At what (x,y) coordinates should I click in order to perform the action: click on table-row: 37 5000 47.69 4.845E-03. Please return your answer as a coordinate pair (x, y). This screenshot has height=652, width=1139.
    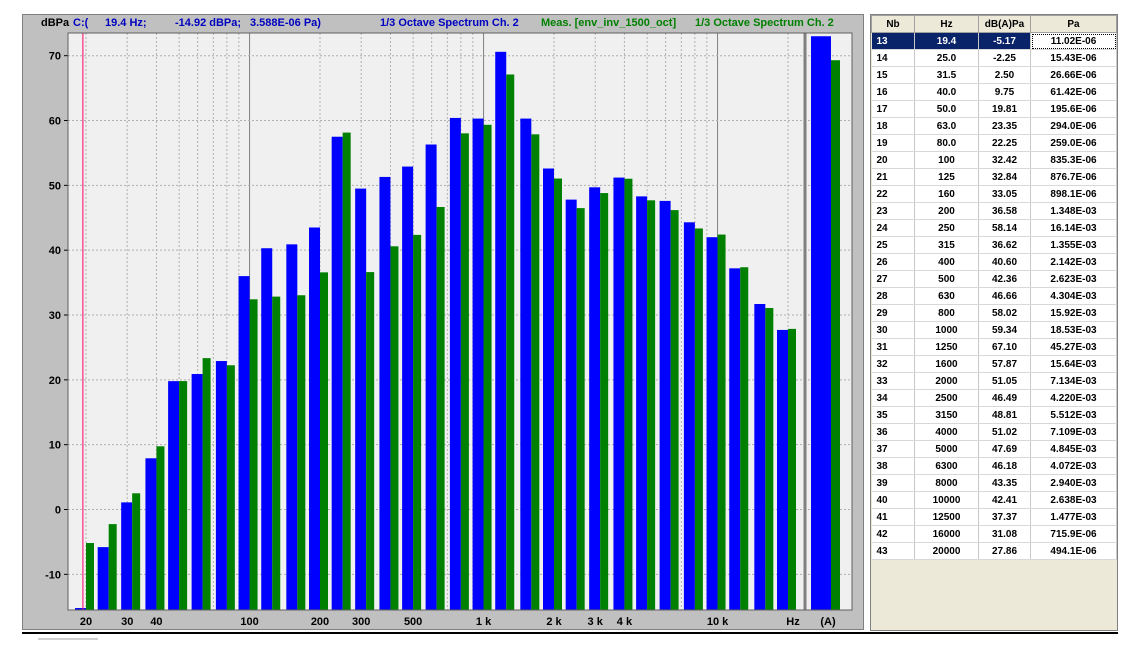
    Looking at the image, I should click on (994, 449).